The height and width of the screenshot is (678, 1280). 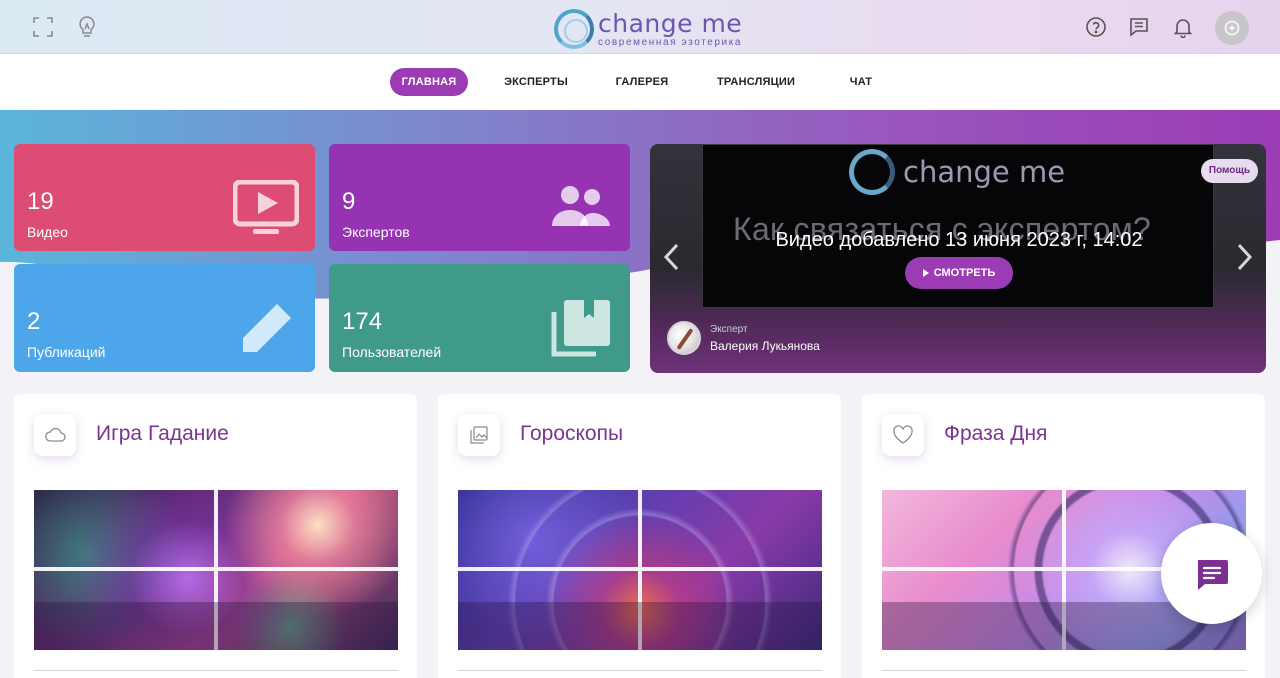 I want to click on section-title: Игра Гадание, so click(x=162, y=434).